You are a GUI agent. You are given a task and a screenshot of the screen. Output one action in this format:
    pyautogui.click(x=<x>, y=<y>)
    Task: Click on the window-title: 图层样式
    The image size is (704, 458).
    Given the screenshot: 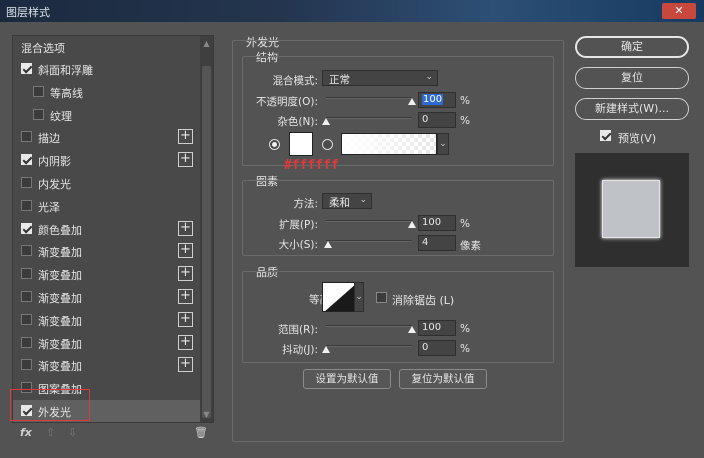 What is the action you would take?
    pyautogui.click(x=28, y=12)
    